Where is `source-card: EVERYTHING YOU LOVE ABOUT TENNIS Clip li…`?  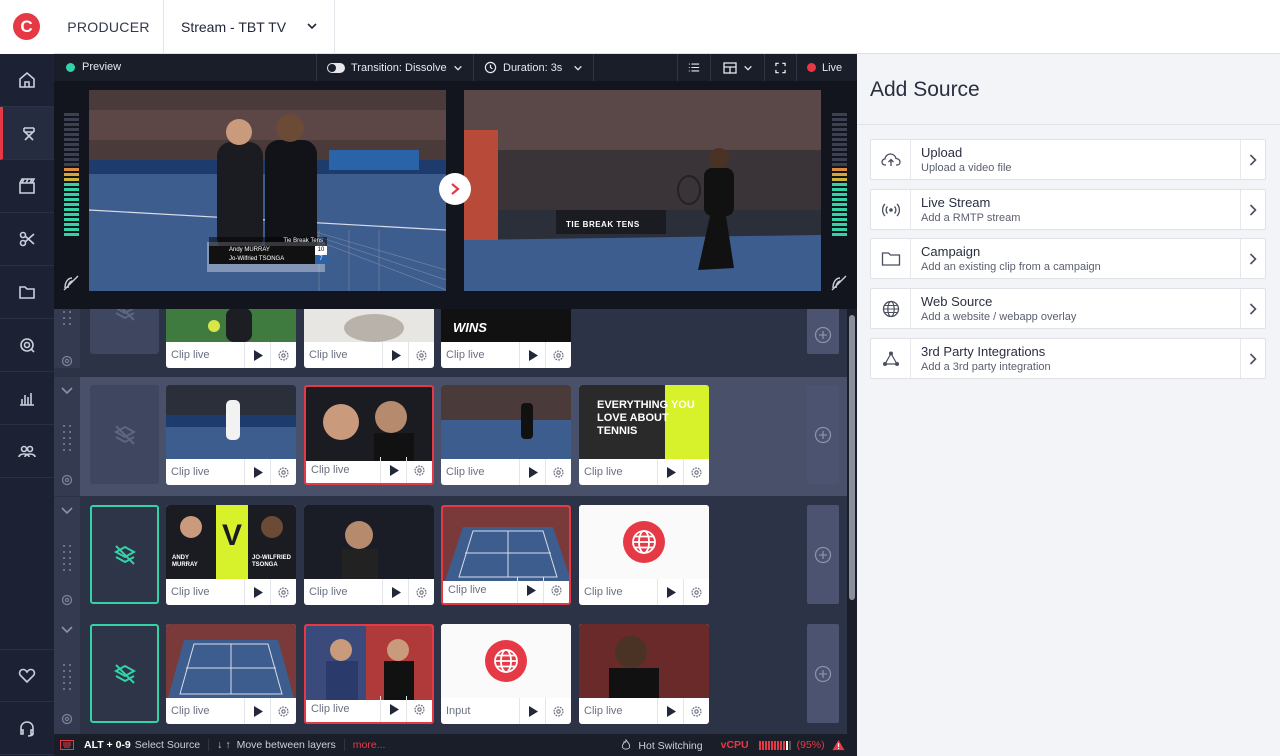 source-card: EVERYTHING YOU LOVE ABOUT TENNIS Clip li… is located at coordinates (644, 435).